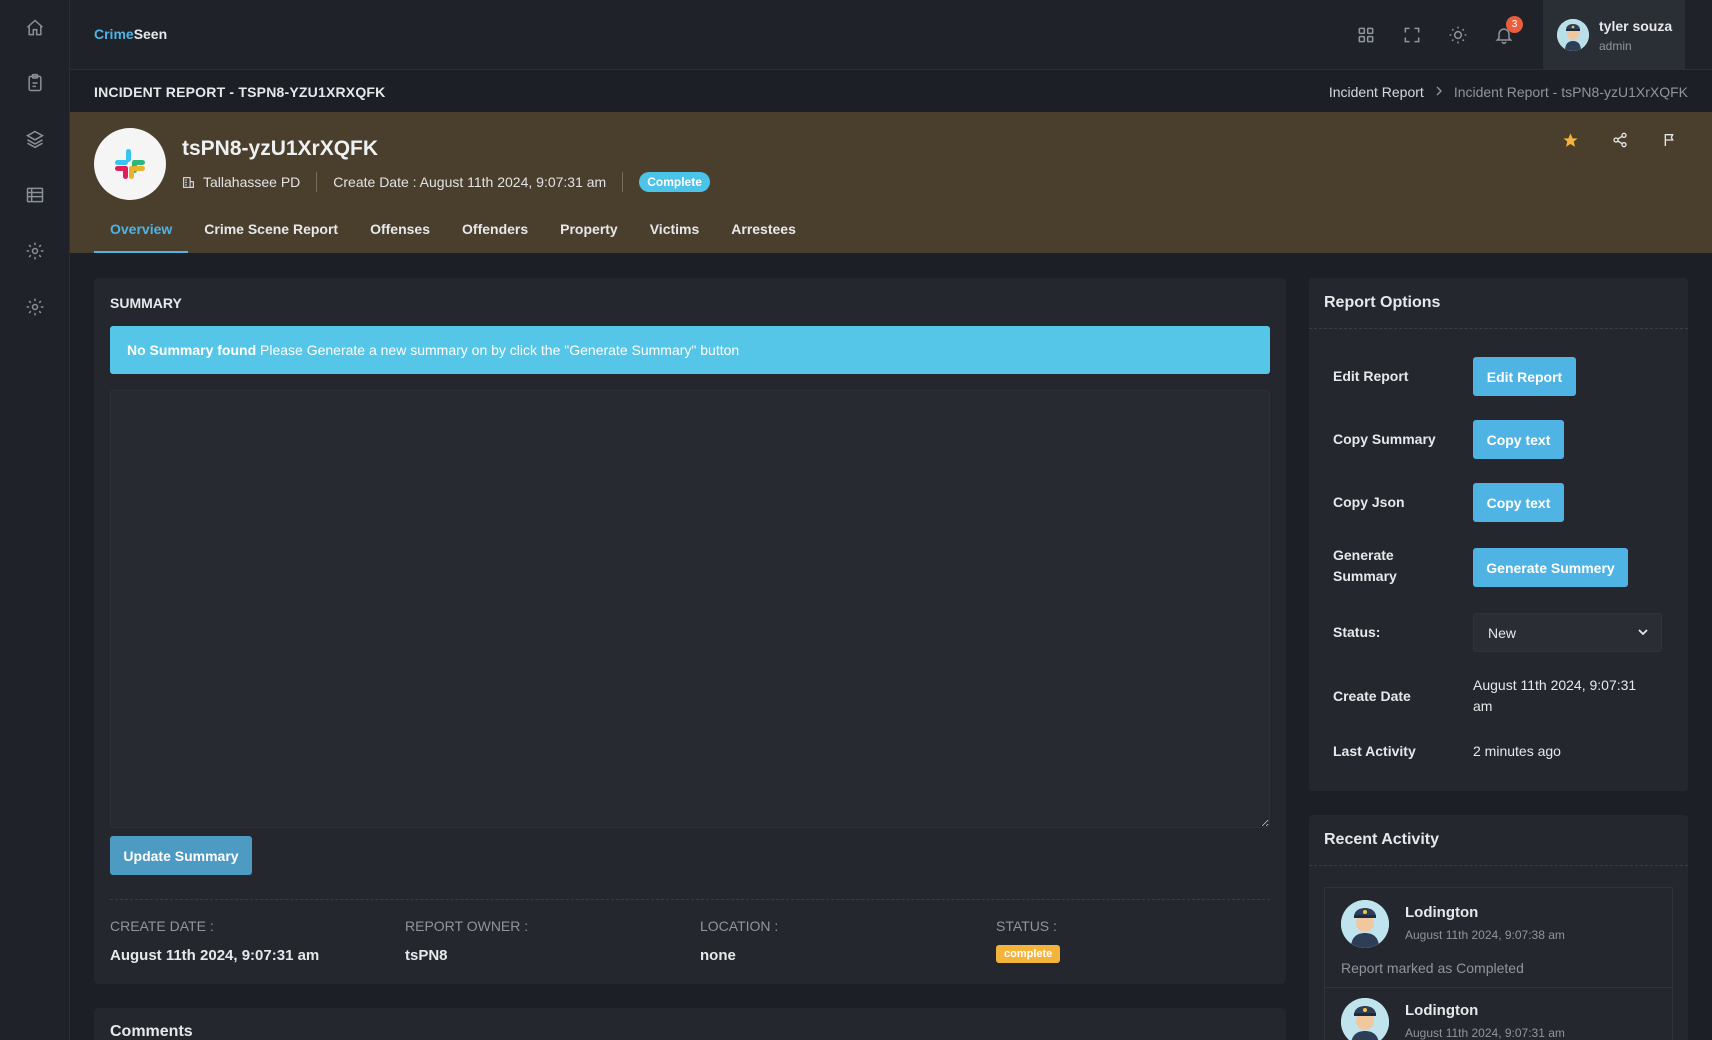  Describe the element at coordinates (1028, 954) in the screenshot. I see `status-badge: complete` at that location.